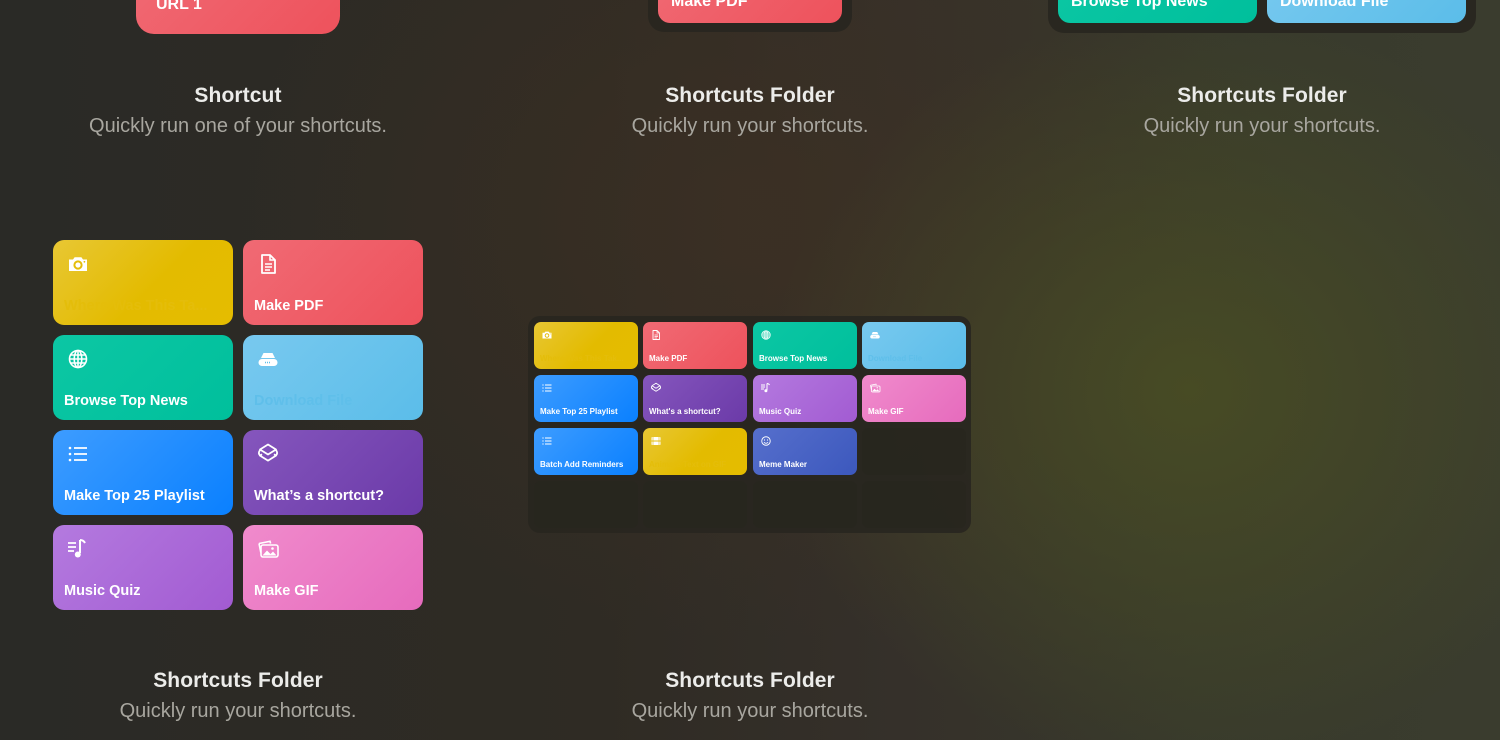 Image resolution: width=1500 pixels, height=740 pixels. I want to click on smiley-icon, so click(766, 441).